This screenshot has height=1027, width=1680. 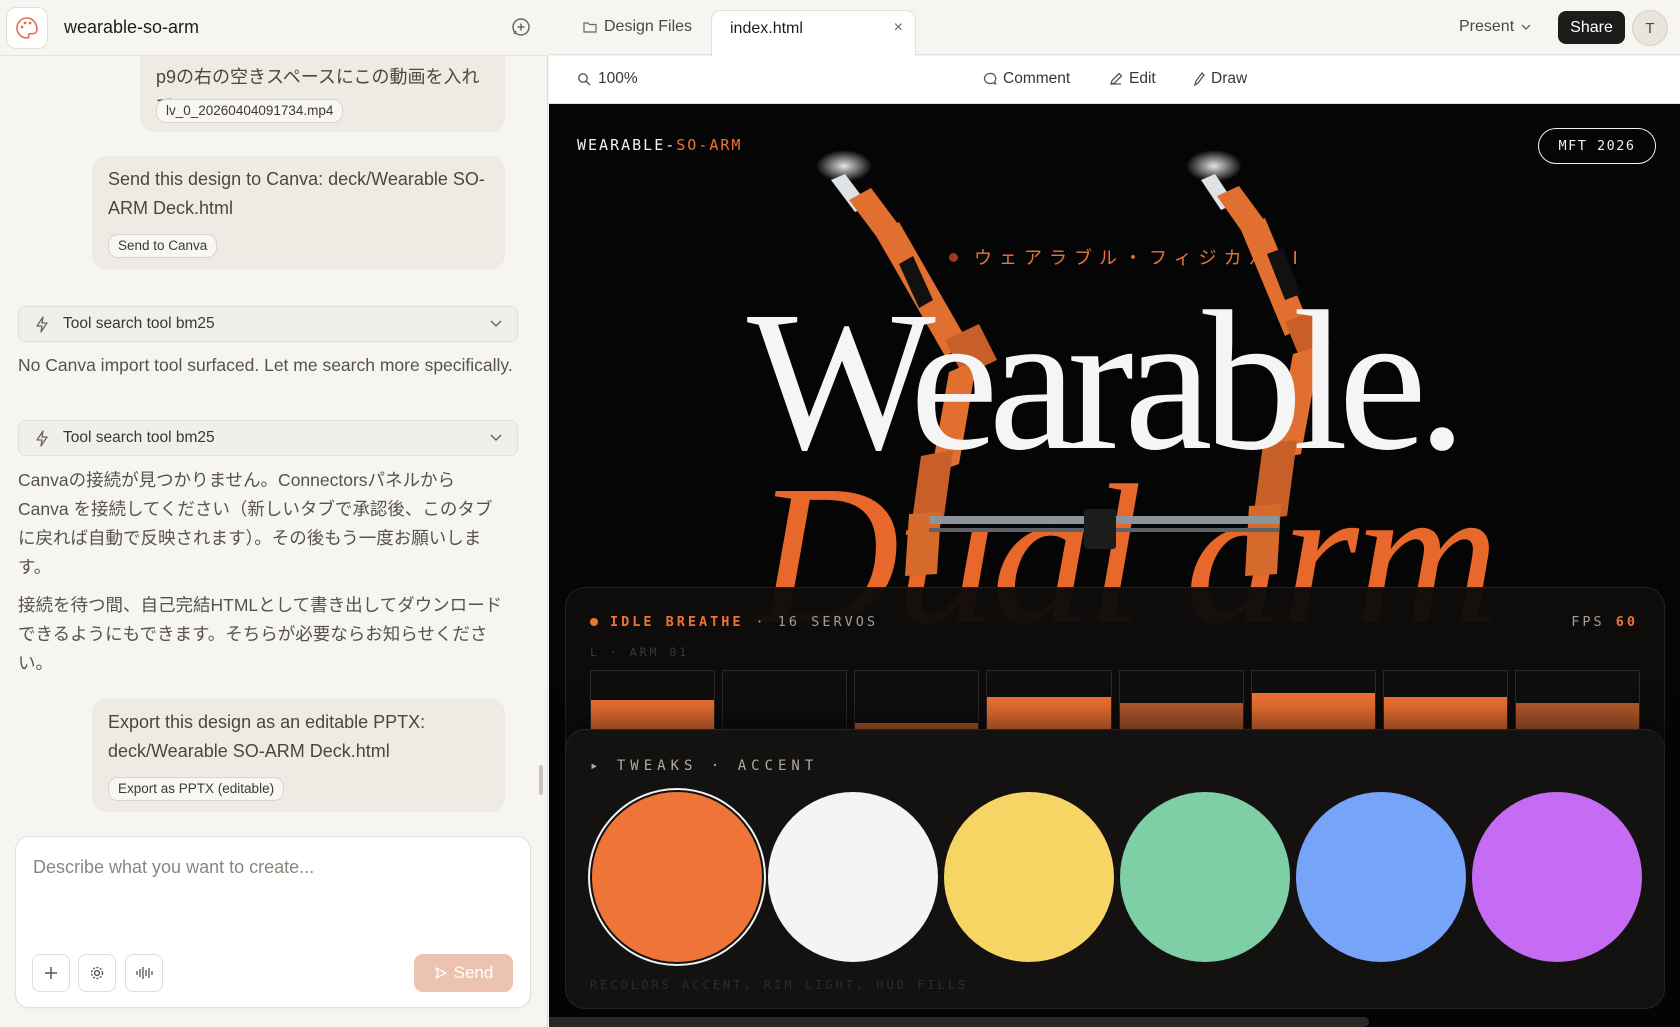 I want to click on project-title: wearable-so-arm, so click(x=132, y=27).